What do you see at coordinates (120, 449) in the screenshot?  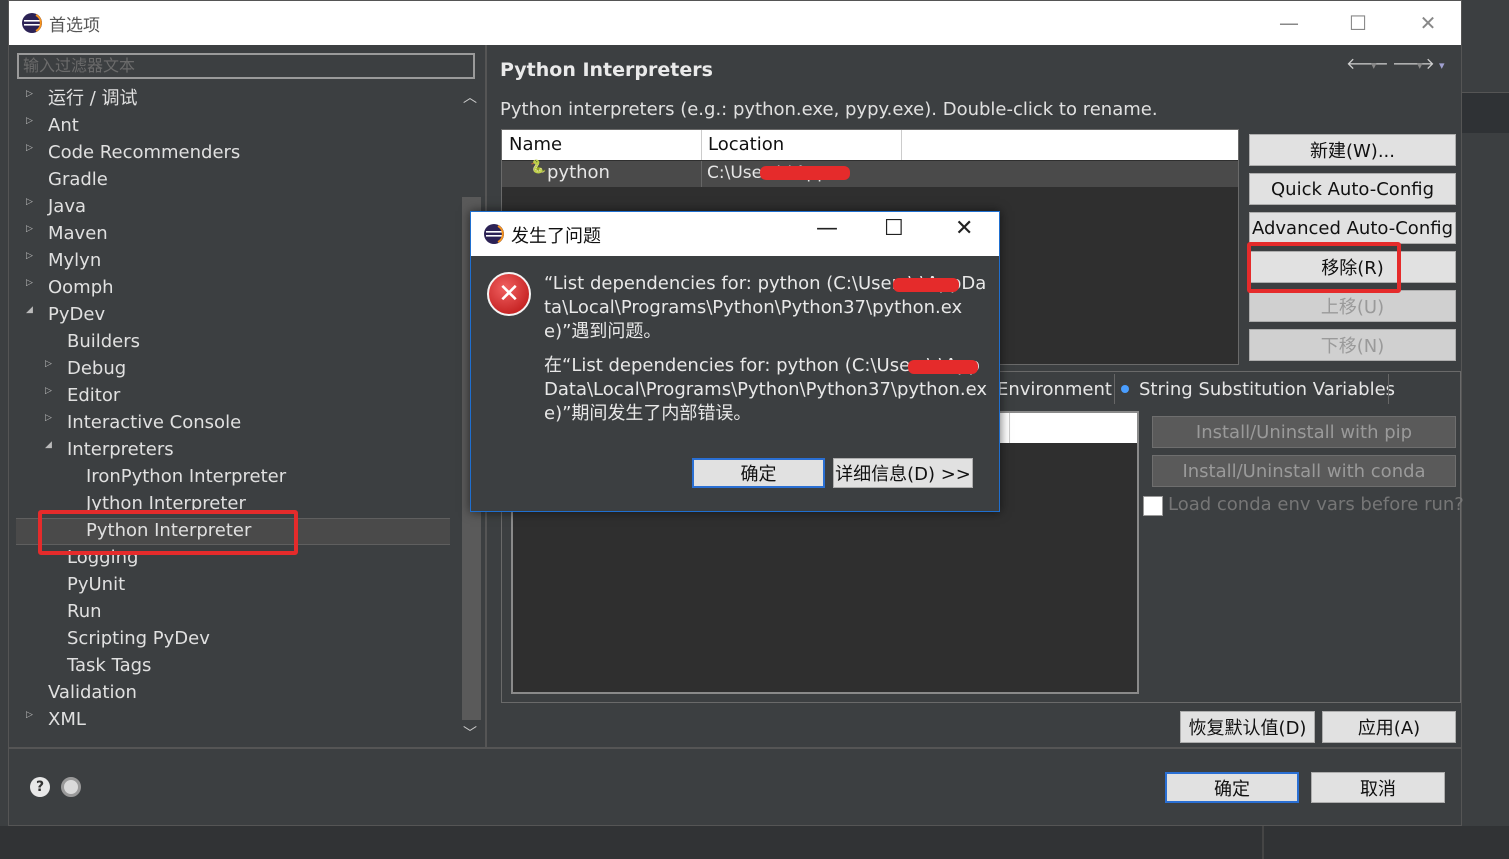 I see `tree-item-label: Interpreters` at bounding box center [120, 449].